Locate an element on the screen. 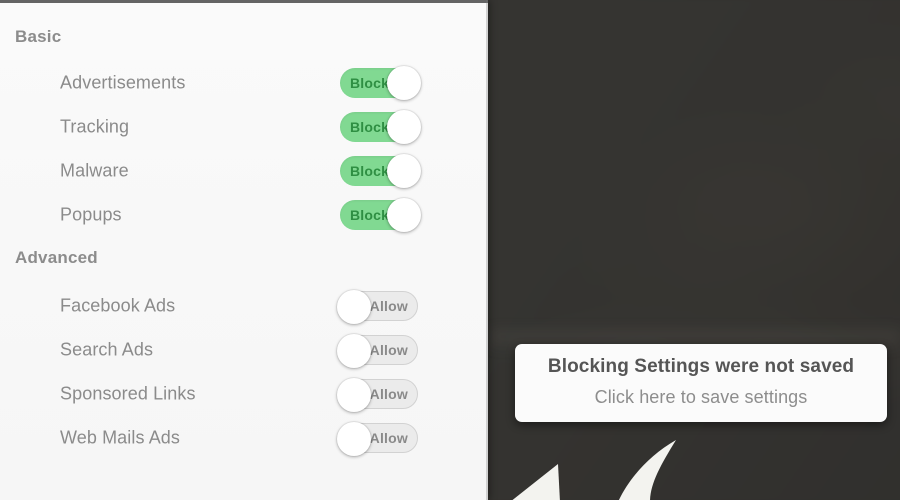  notice-title: Blocking Settings were not saved is located at coordinates (701, 366).